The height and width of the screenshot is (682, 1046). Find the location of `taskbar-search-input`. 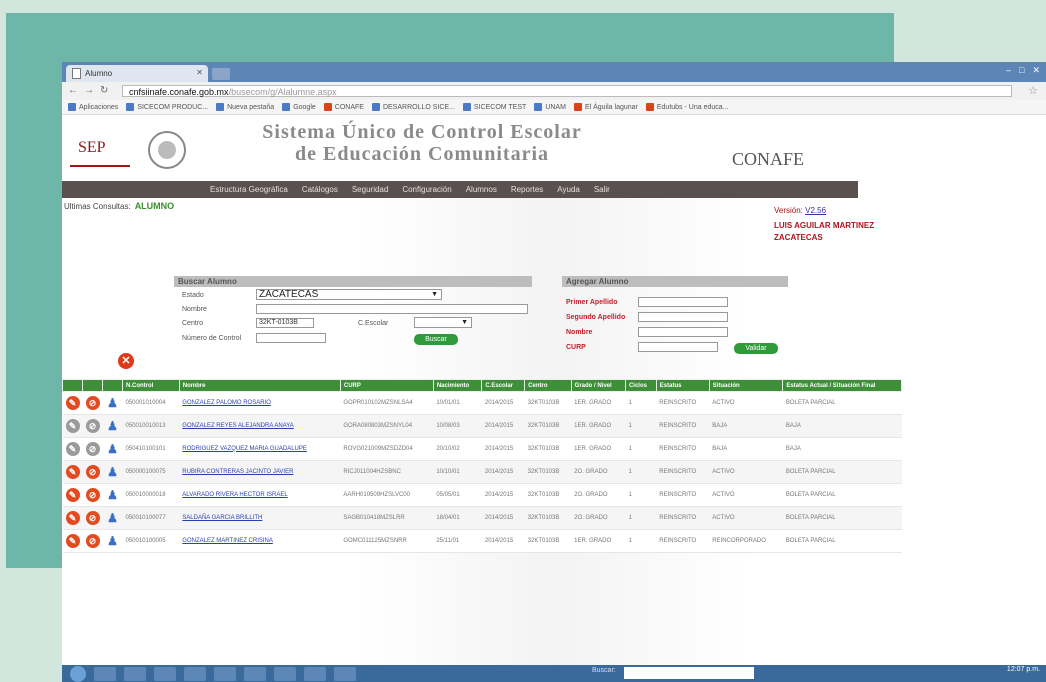

taskbar-search-input is located at coordinates (689, 673).